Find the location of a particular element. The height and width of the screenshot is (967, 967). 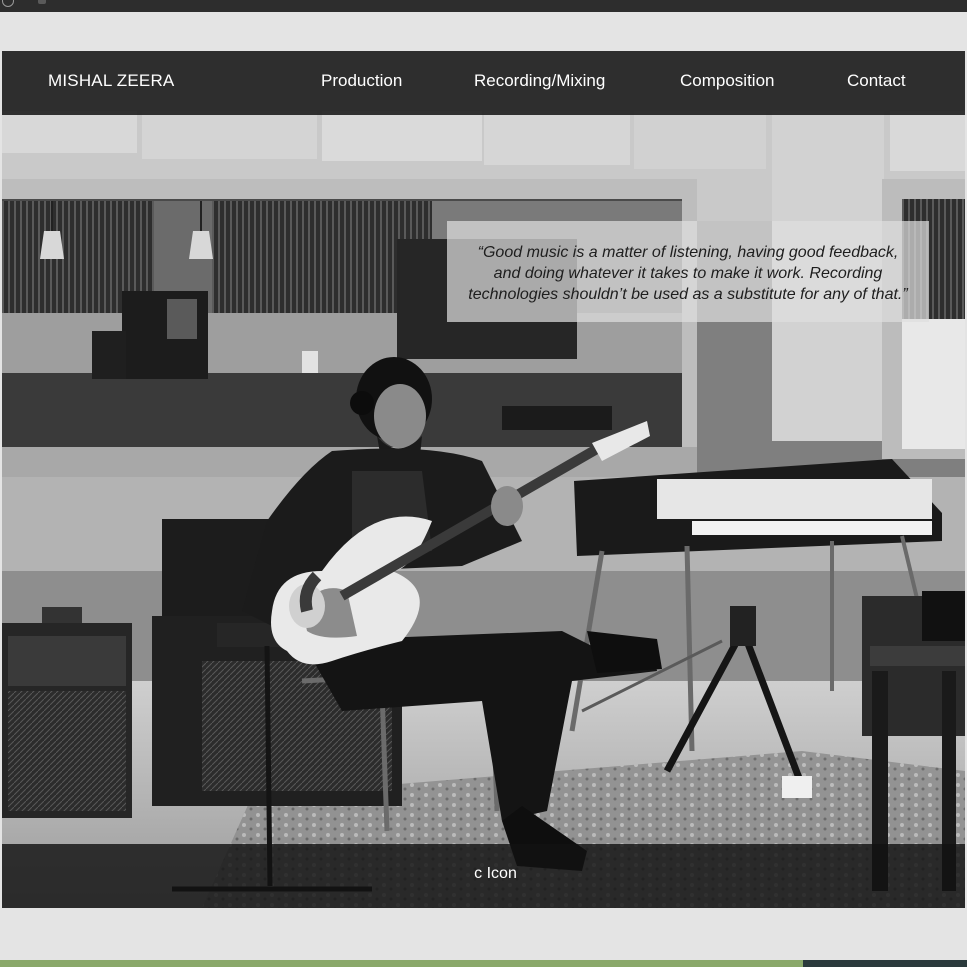

site-icon is located at coordinates (42, 2).